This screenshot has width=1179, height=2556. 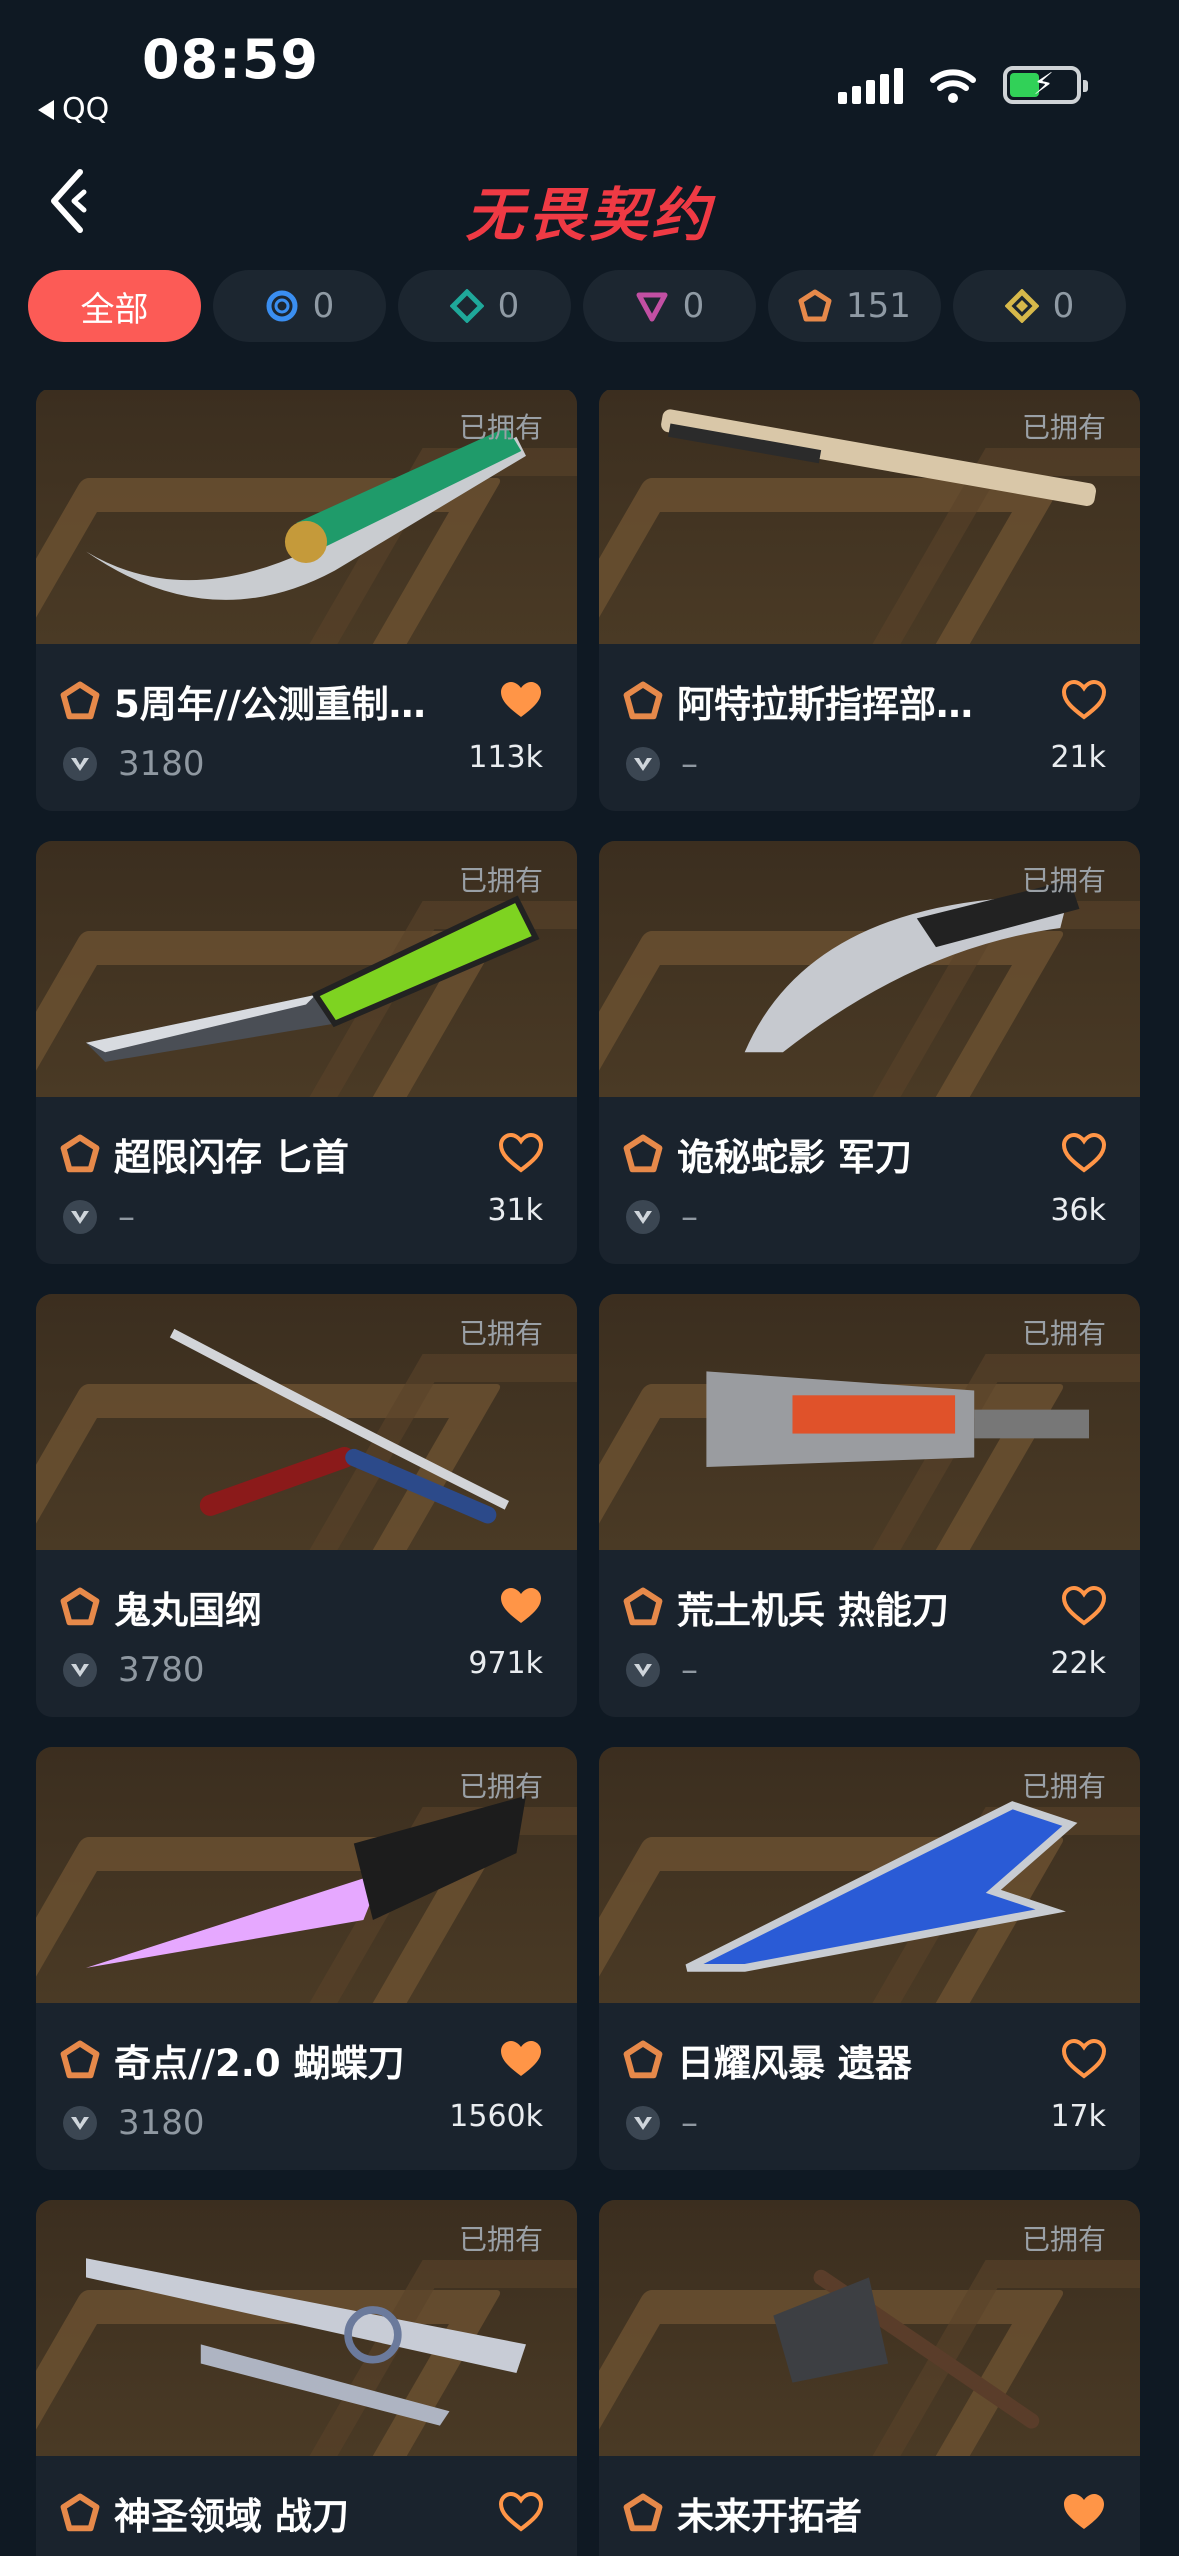 I want to click on back-app-label: QQ, so click(x=86, y=109).